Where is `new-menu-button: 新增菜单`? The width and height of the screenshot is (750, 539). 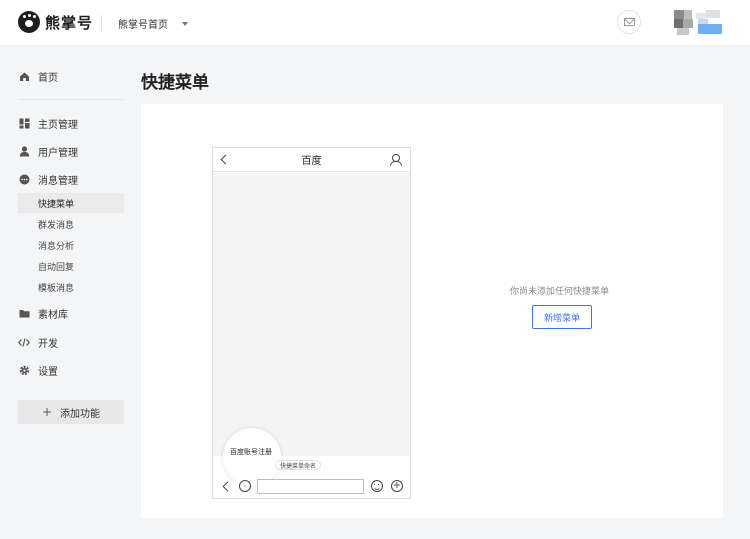 new-menu-button: 新增菜单 is located at coordinates (562, 317).